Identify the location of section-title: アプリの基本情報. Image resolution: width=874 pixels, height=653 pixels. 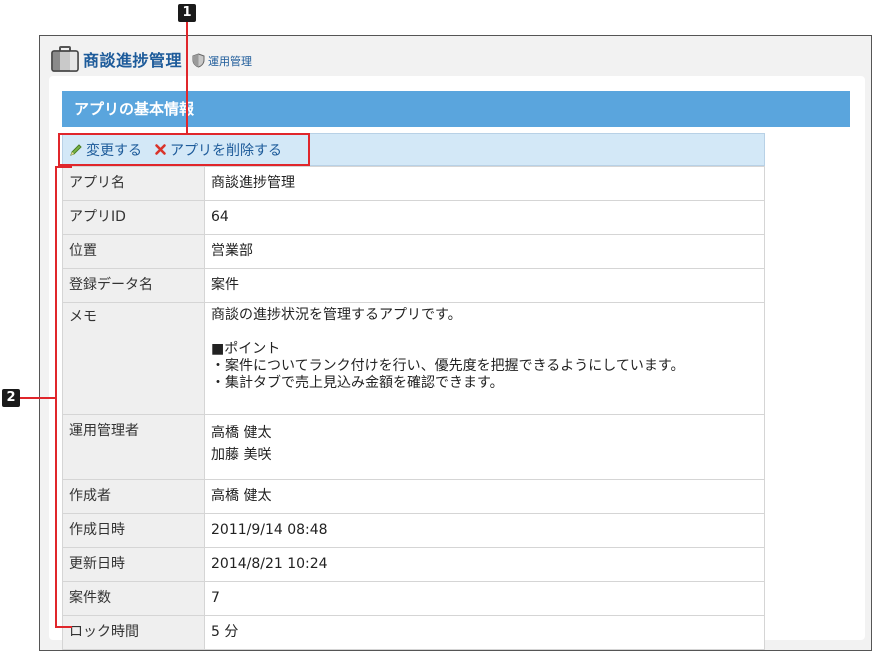
(456, 109).